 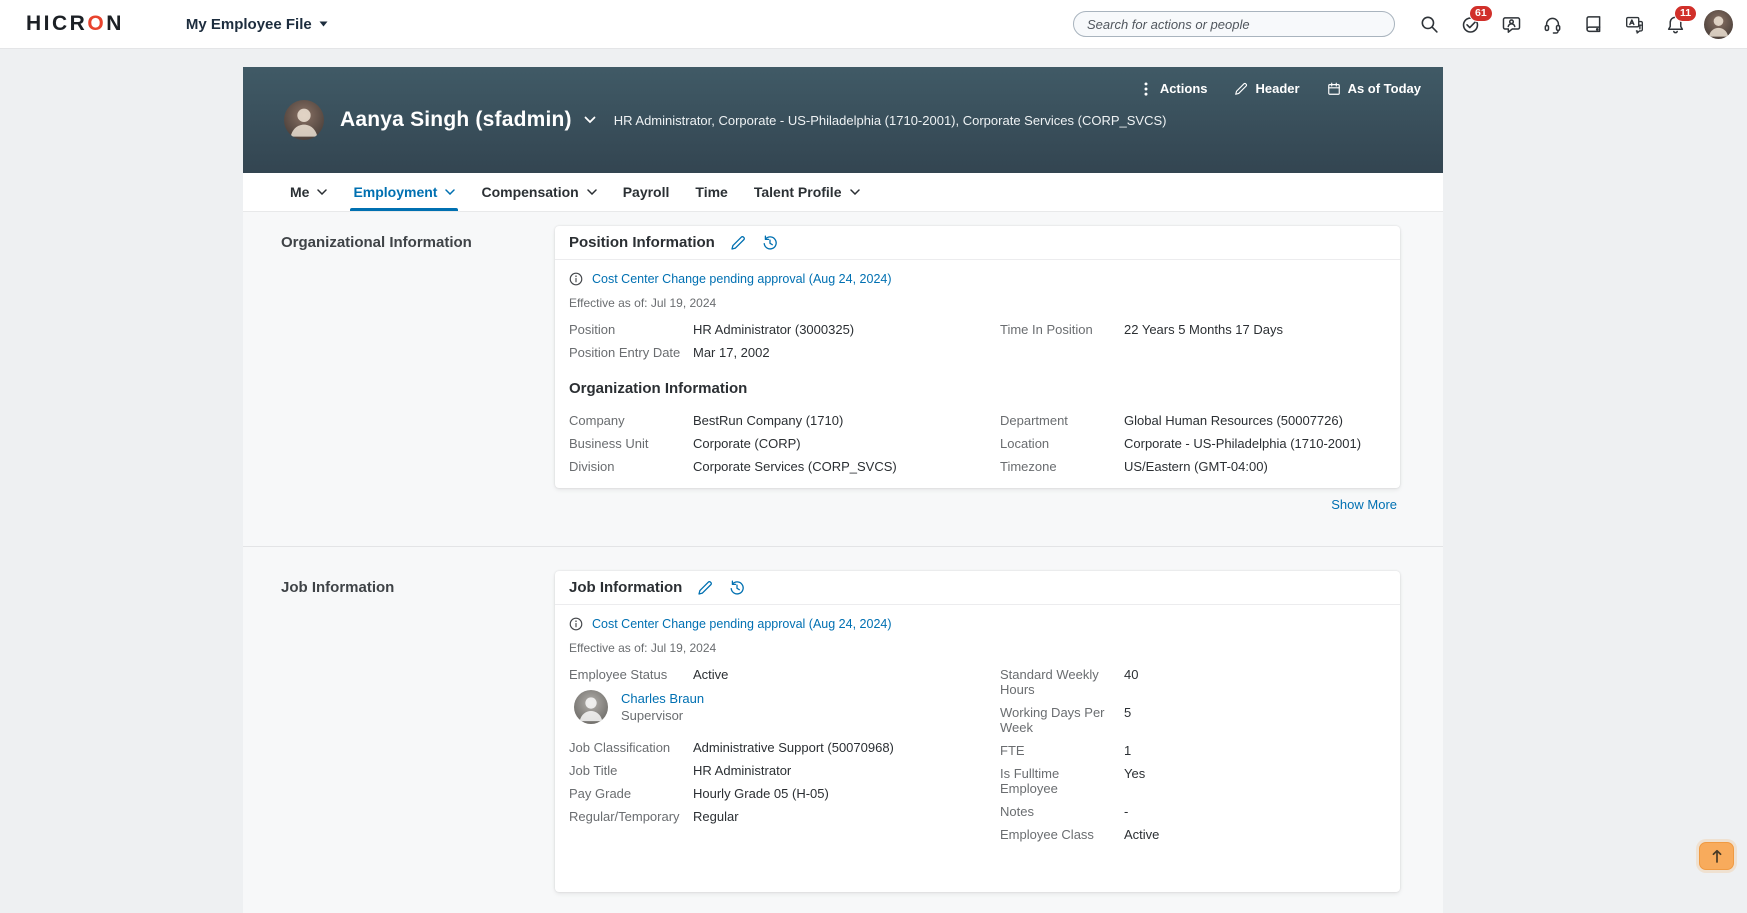 What do you see at coordinates (716, 816) in the screenshot?
I see `field-value: Regular` at bounding box center [716, 816].